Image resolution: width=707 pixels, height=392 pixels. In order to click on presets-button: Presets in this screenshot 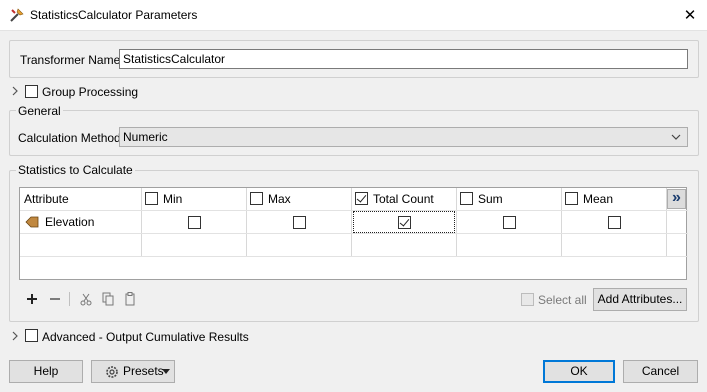, I will do `click(133, 371)`.